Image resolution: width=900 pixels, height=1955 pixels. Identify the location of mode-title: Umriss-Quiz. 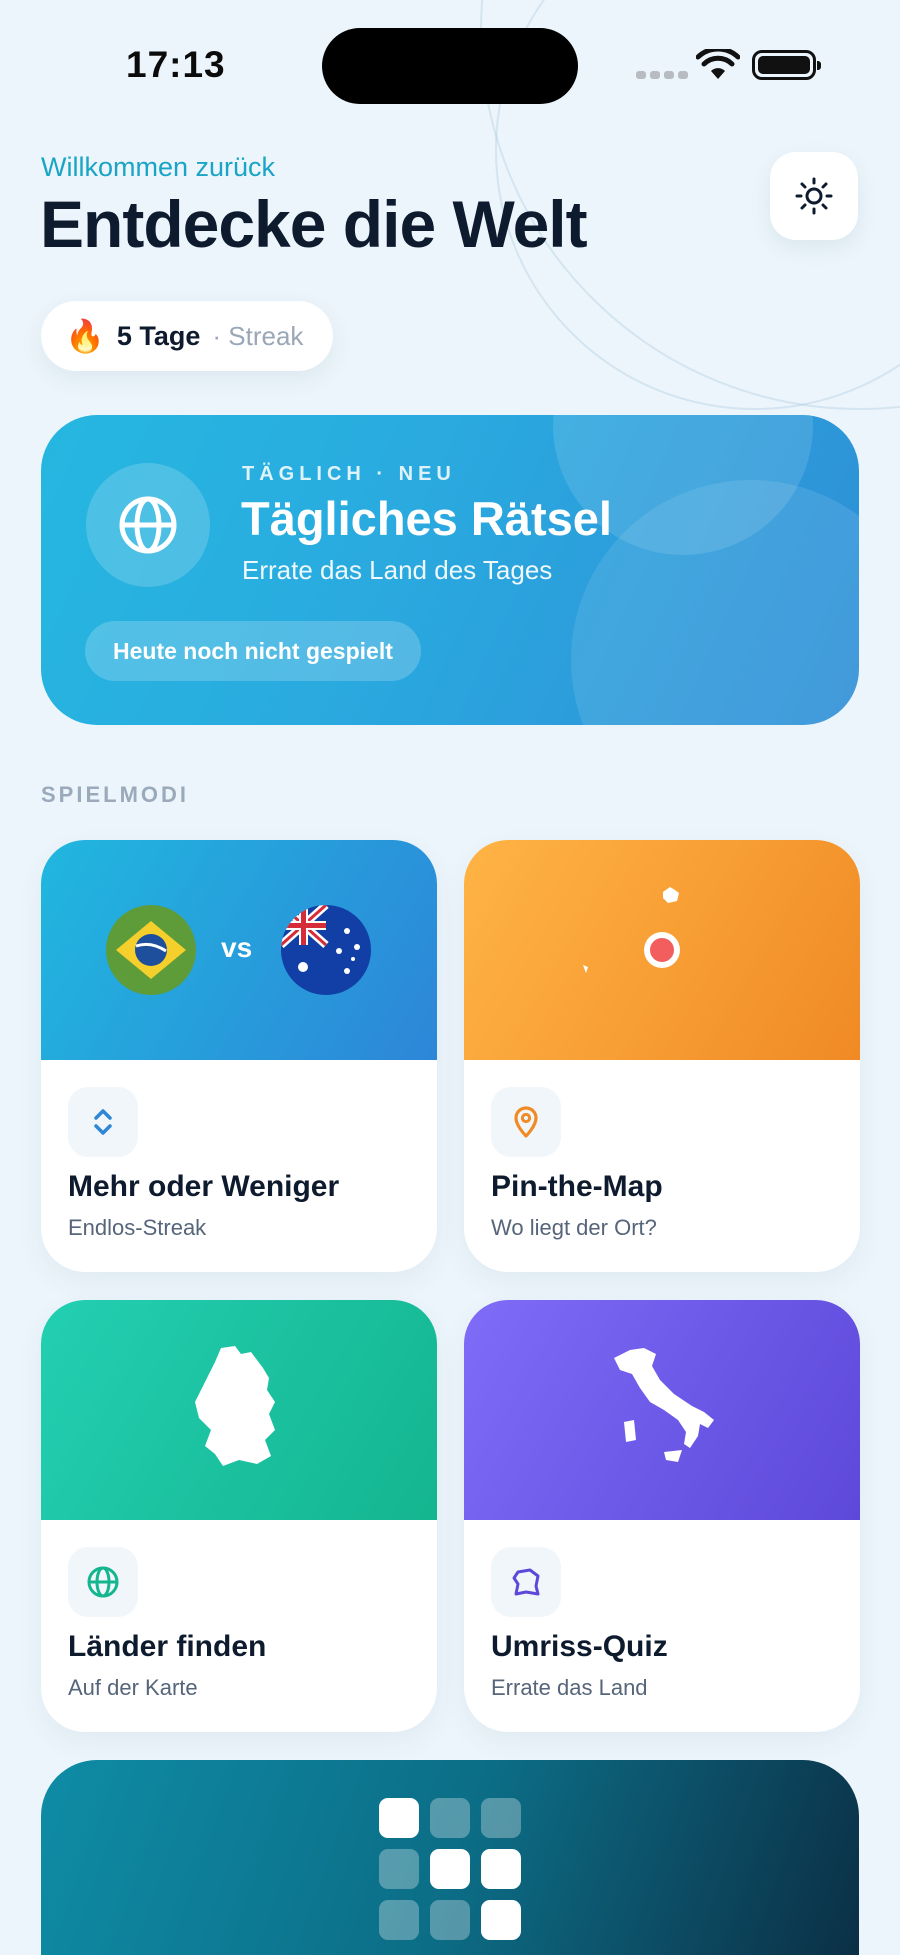
(579, 1646).